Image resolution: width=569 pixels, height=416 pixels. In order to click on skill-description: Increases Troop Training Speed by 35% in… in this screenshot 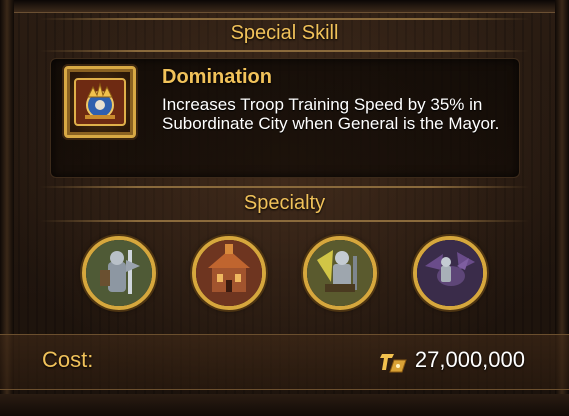, I will do `click(331, 114)`.